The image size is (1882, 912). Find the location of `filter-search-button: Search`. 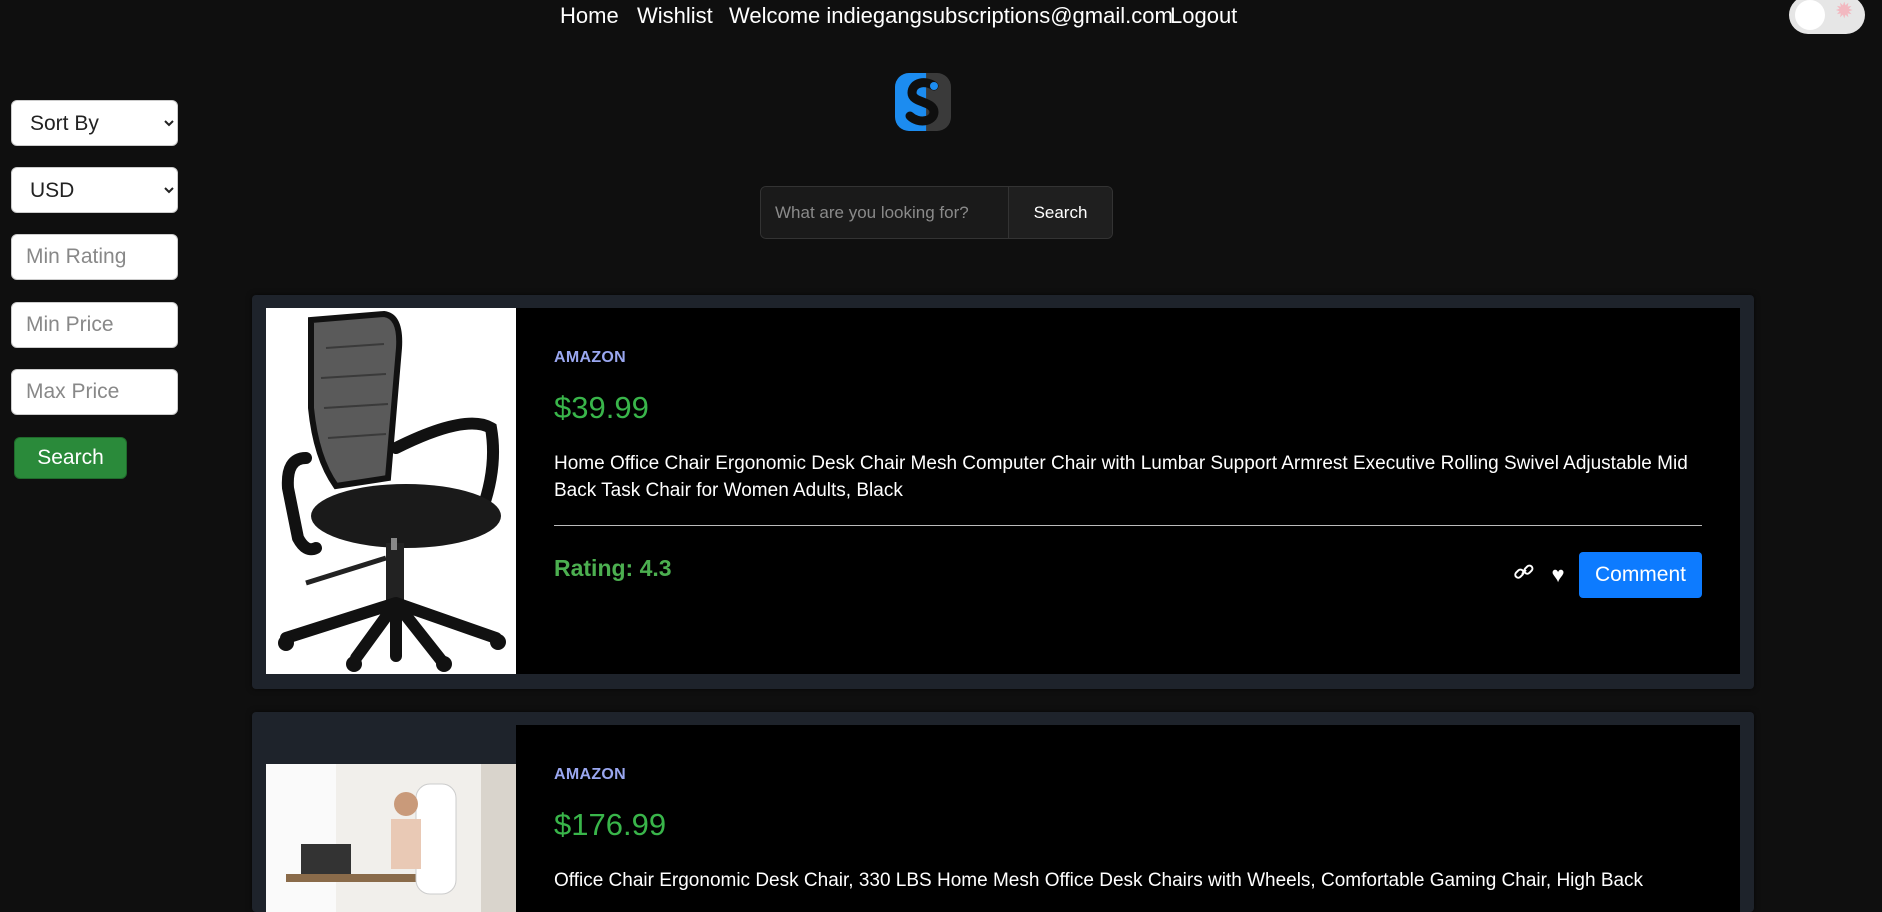

filter-search-button: Search is located at coordinates (70, 458).